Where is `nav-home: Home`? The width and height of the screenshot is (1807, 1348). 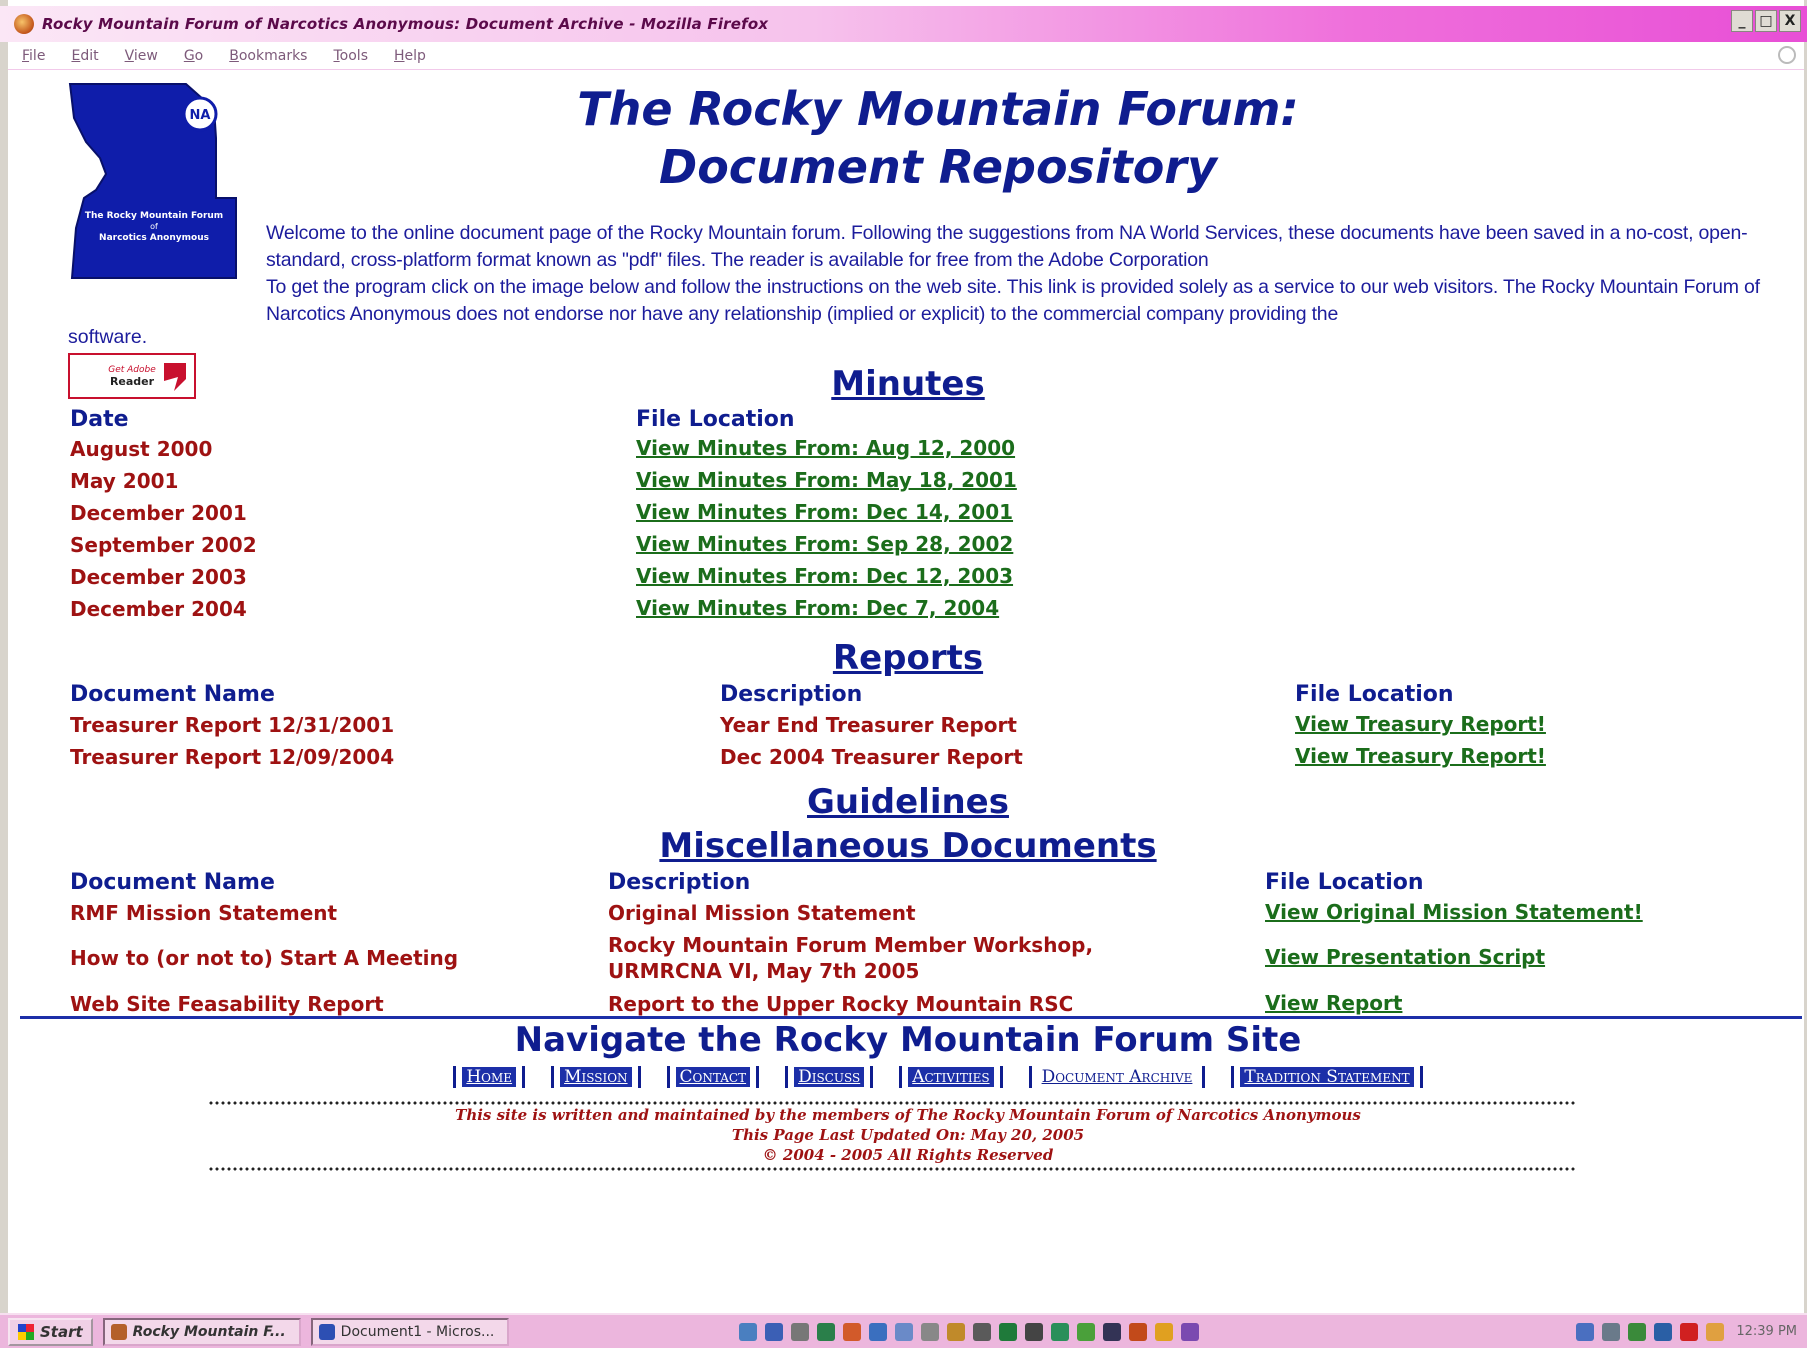 nav-home: Home is located at coordinates (489, 1077).